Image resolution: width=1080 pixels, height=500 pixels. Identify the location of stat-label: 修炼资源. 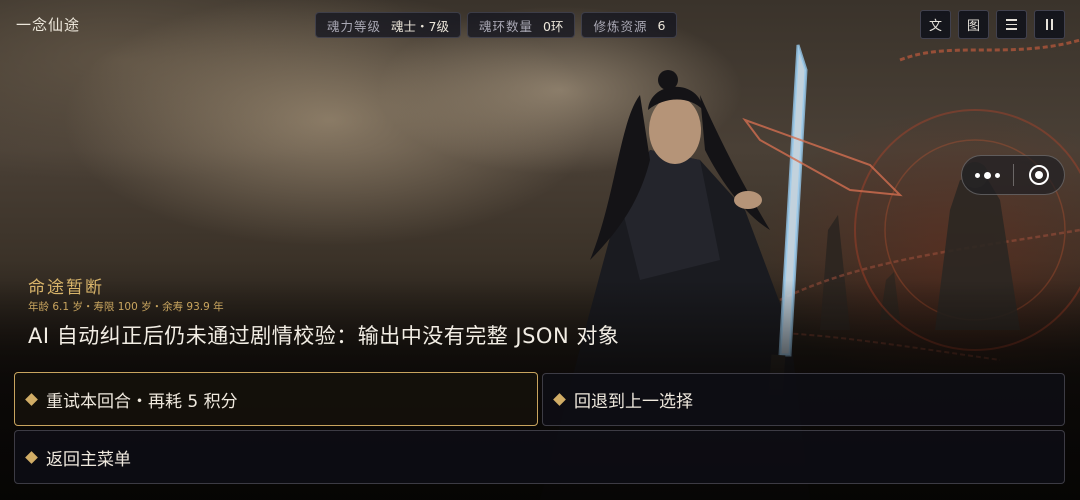
(620, 26).